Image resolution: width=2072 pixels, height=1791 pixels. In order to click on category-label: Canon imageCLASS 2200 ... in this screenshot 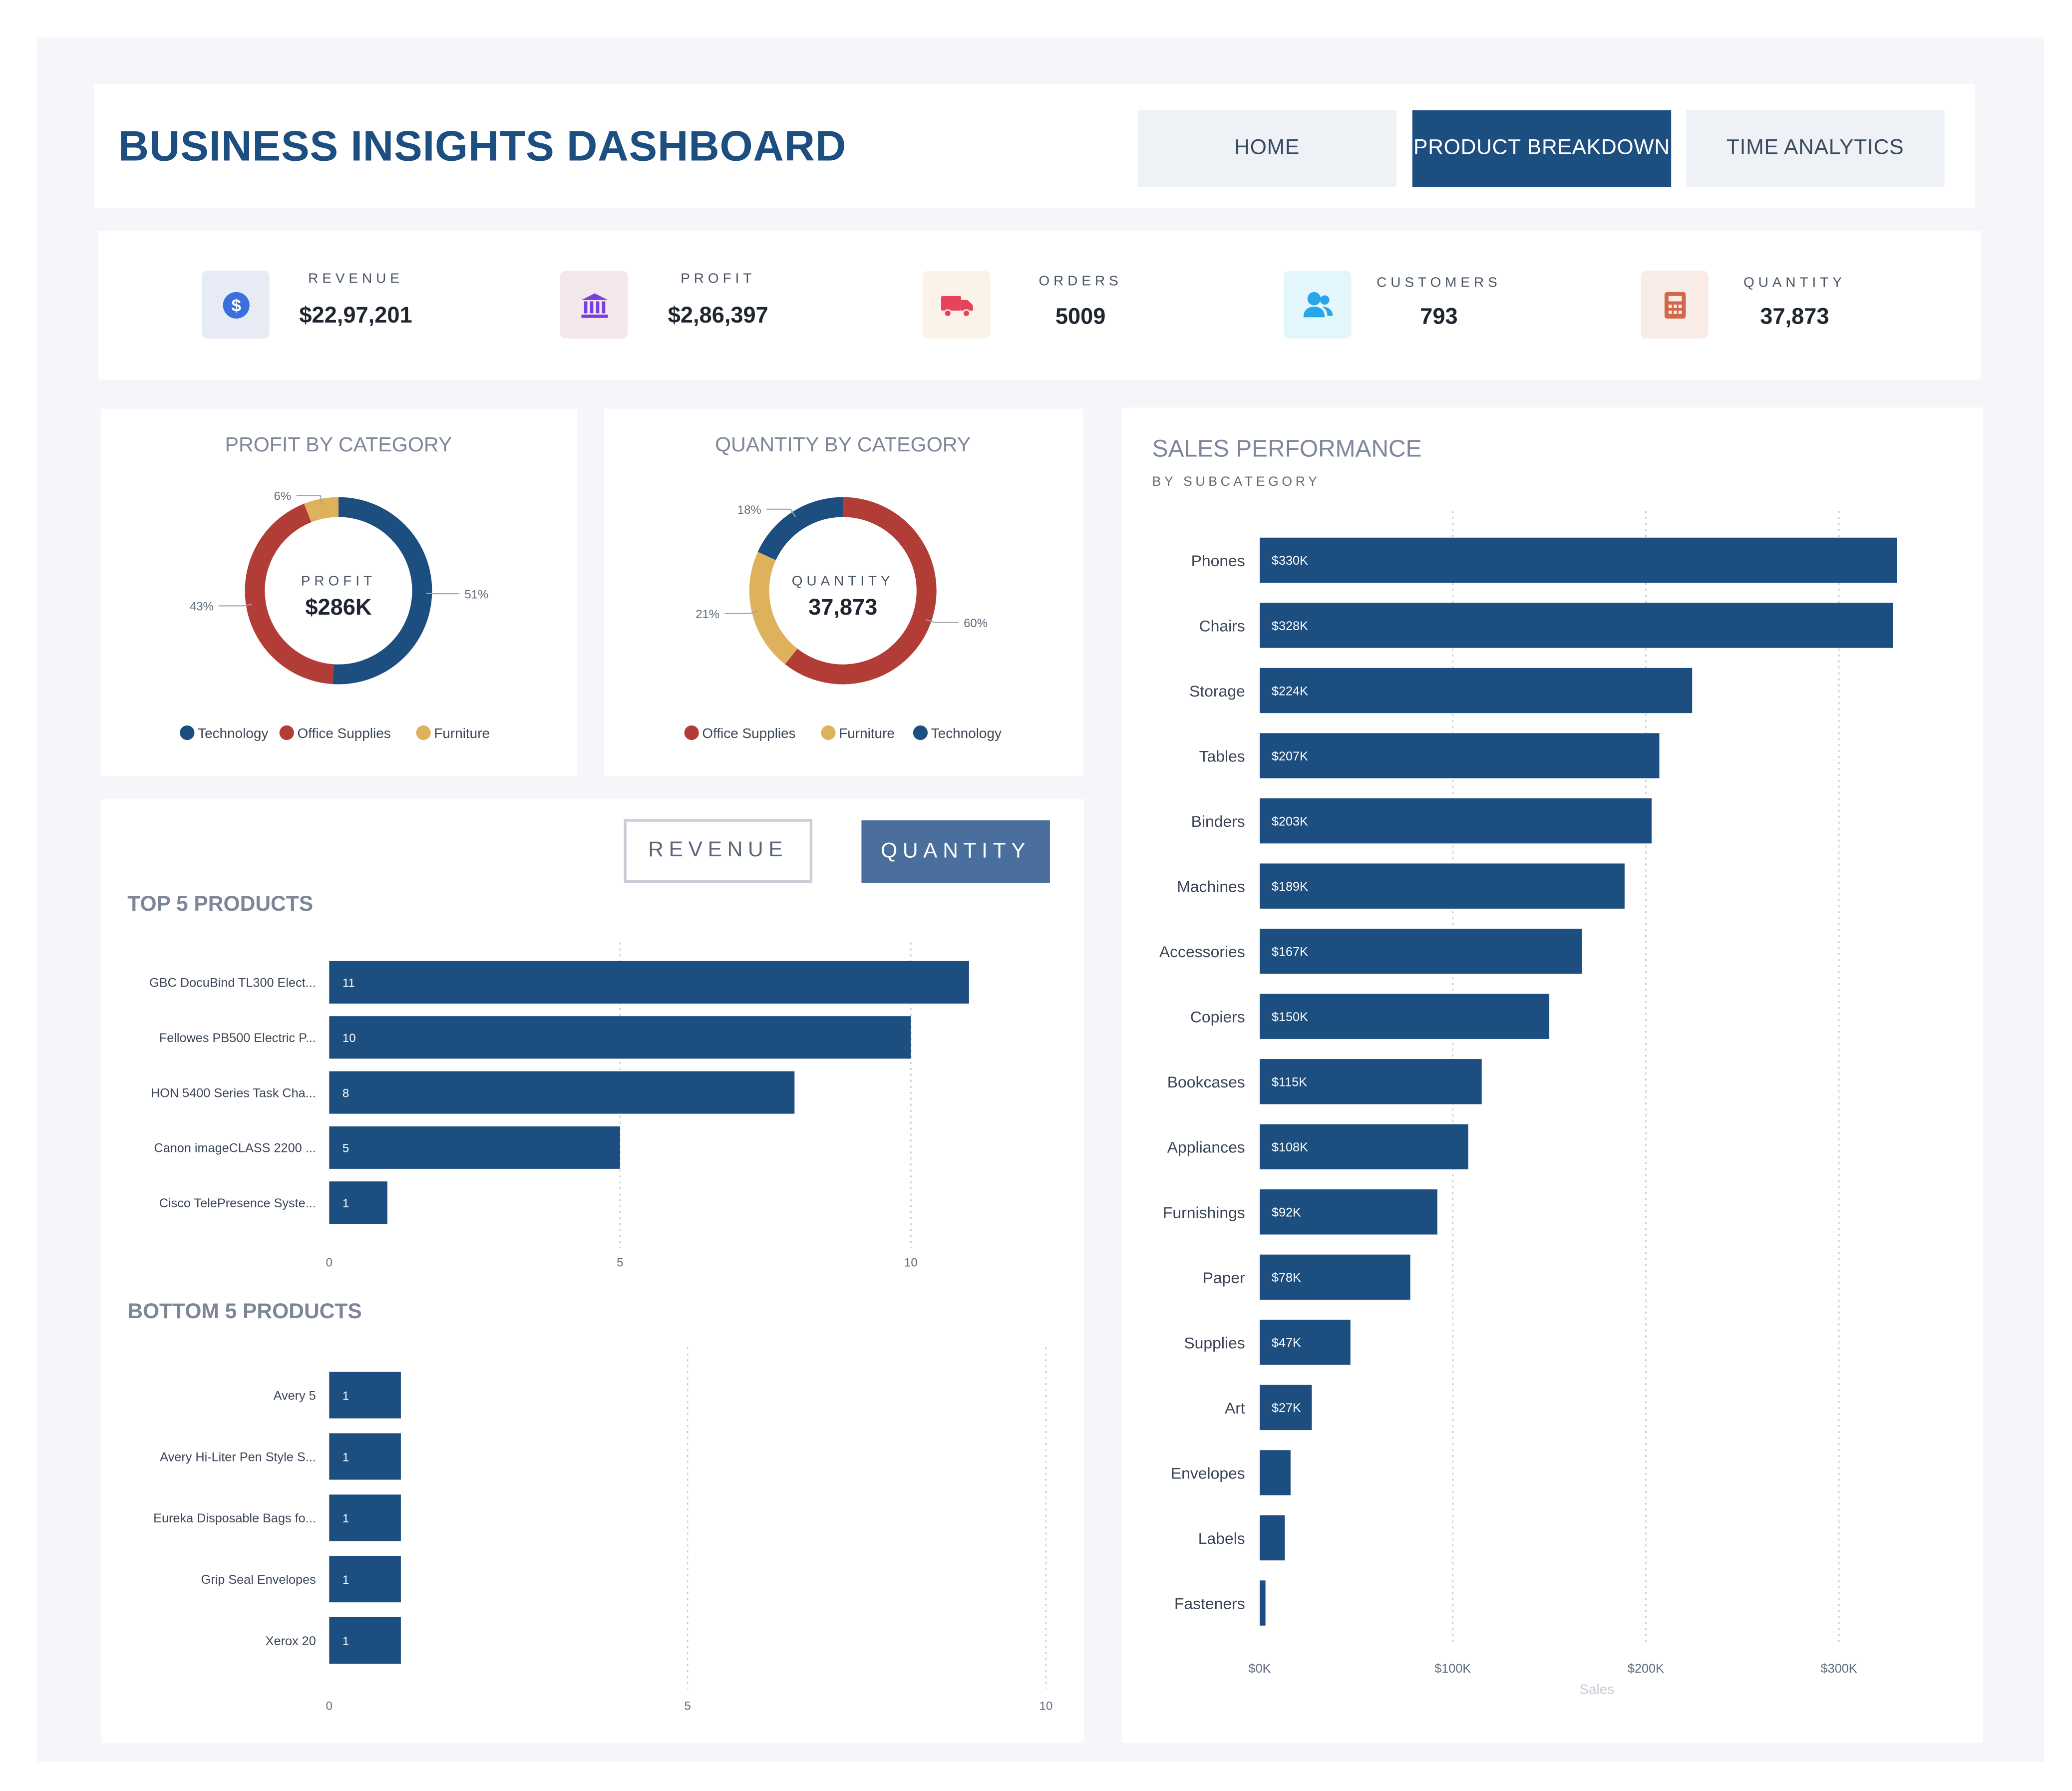, I will do `click(235, 1148)`.